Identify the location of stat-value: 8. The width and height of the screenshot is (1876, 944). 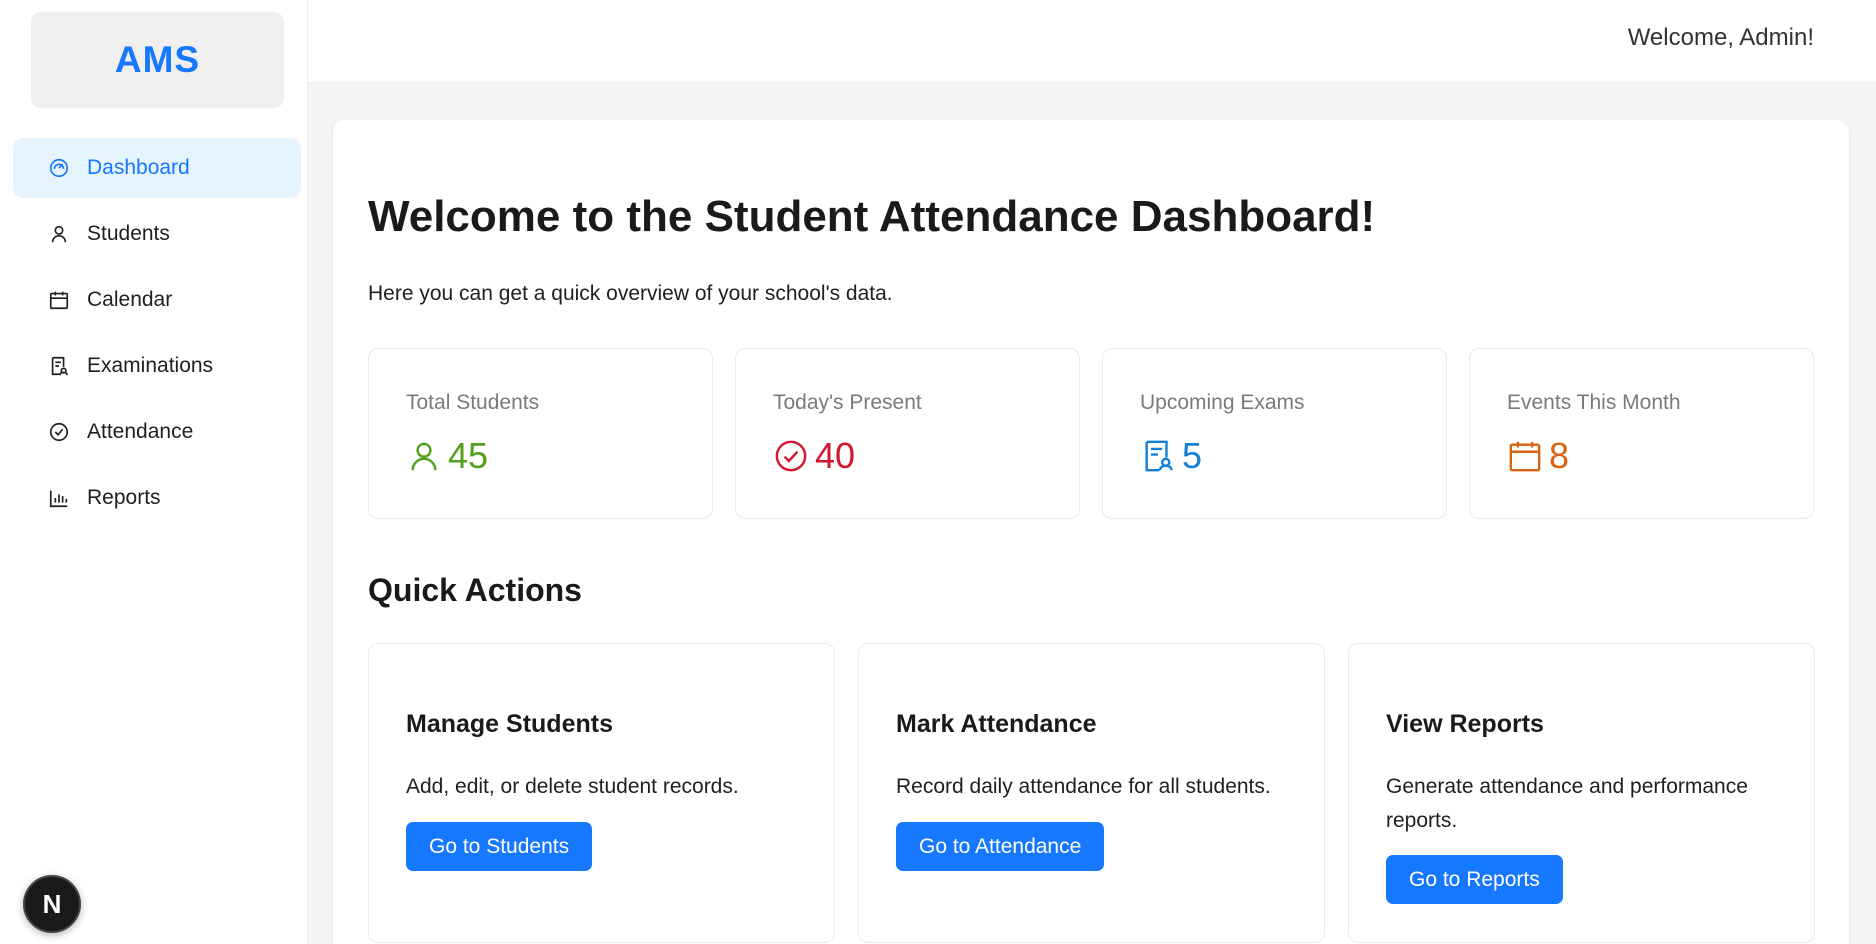
(1559, 455).